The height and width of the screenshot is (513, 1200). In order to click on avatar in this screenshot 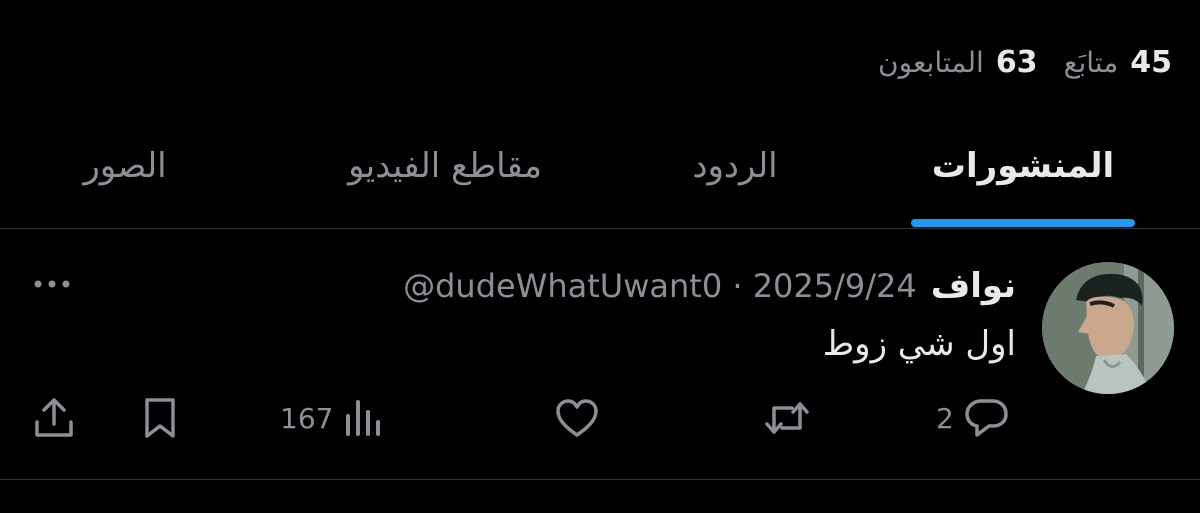, I will do `click(1108, 328)`.